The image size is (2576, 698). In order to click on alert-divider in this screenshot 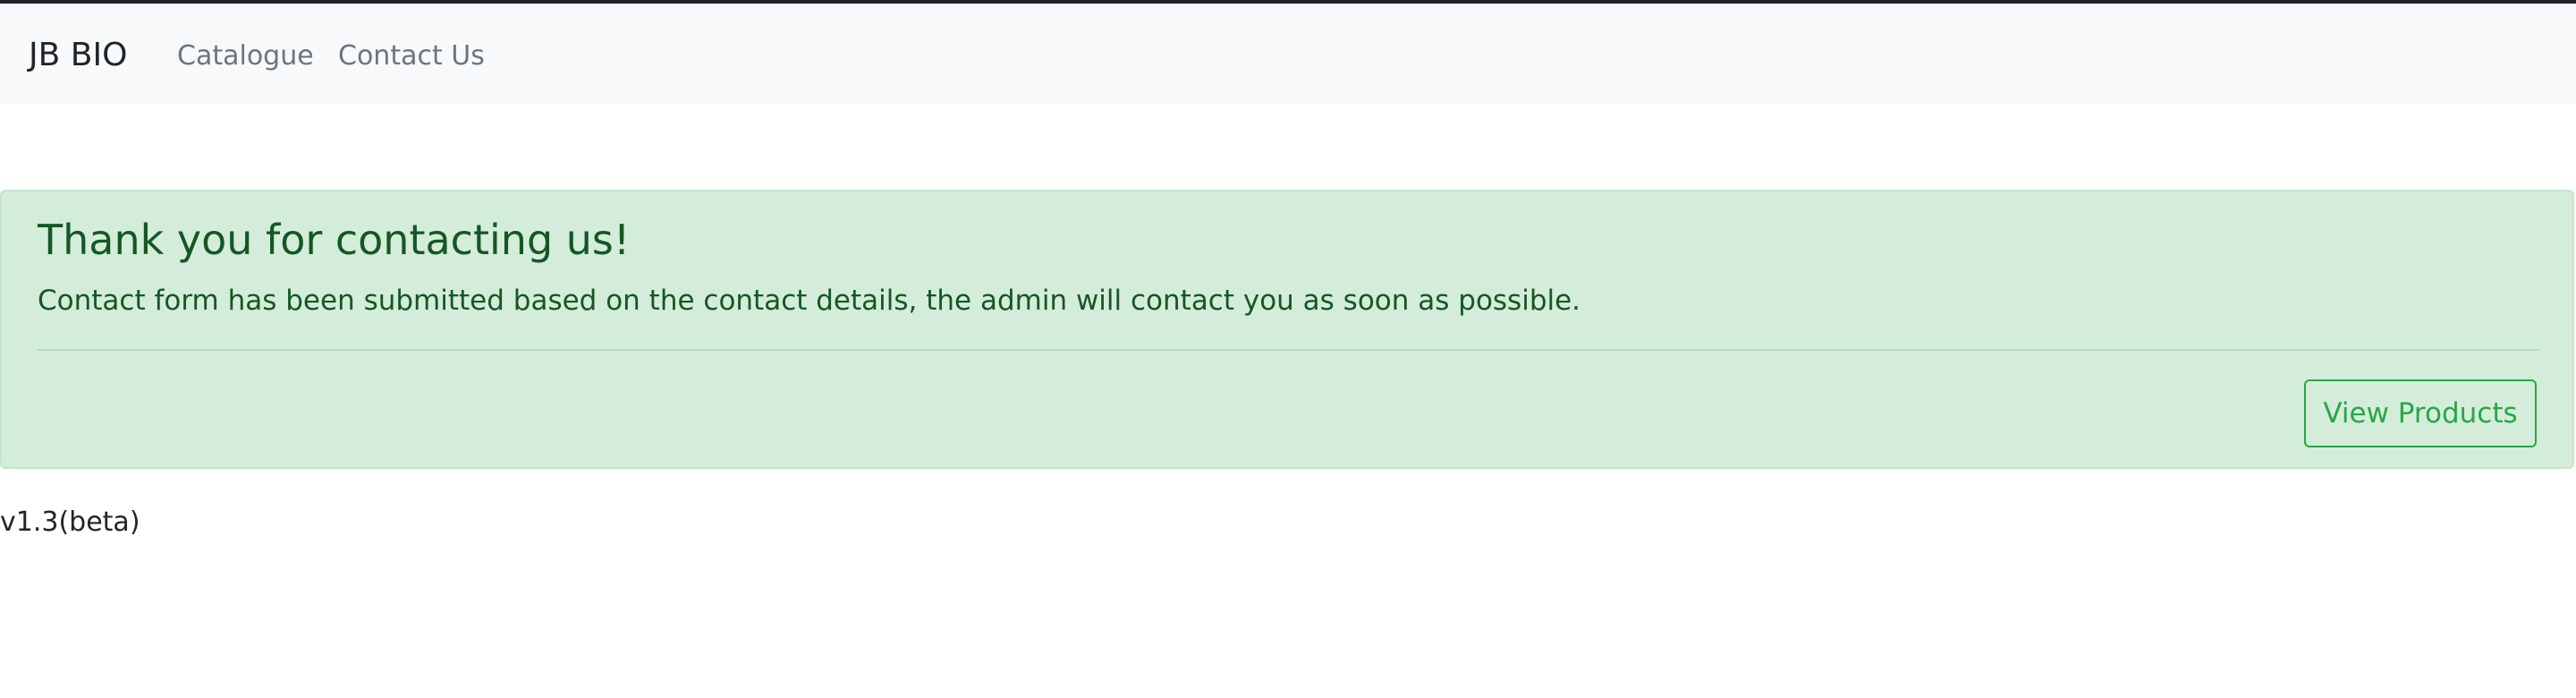, I will do `click(1289, 350)`.